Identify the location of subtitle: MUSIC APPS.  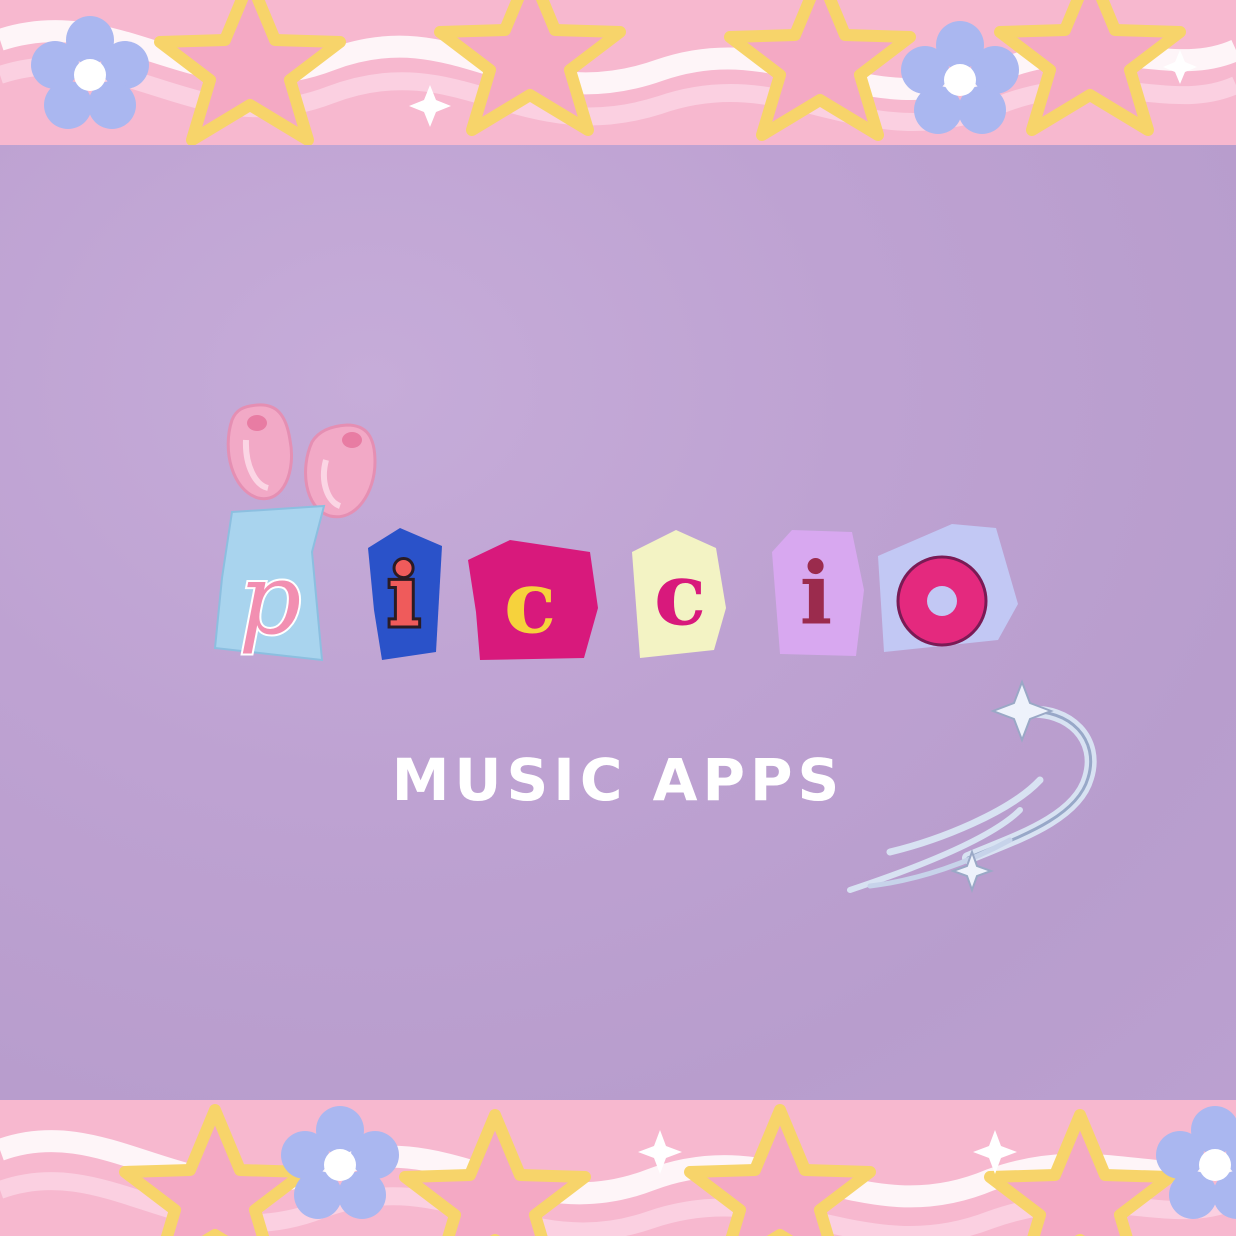
(618, 780).